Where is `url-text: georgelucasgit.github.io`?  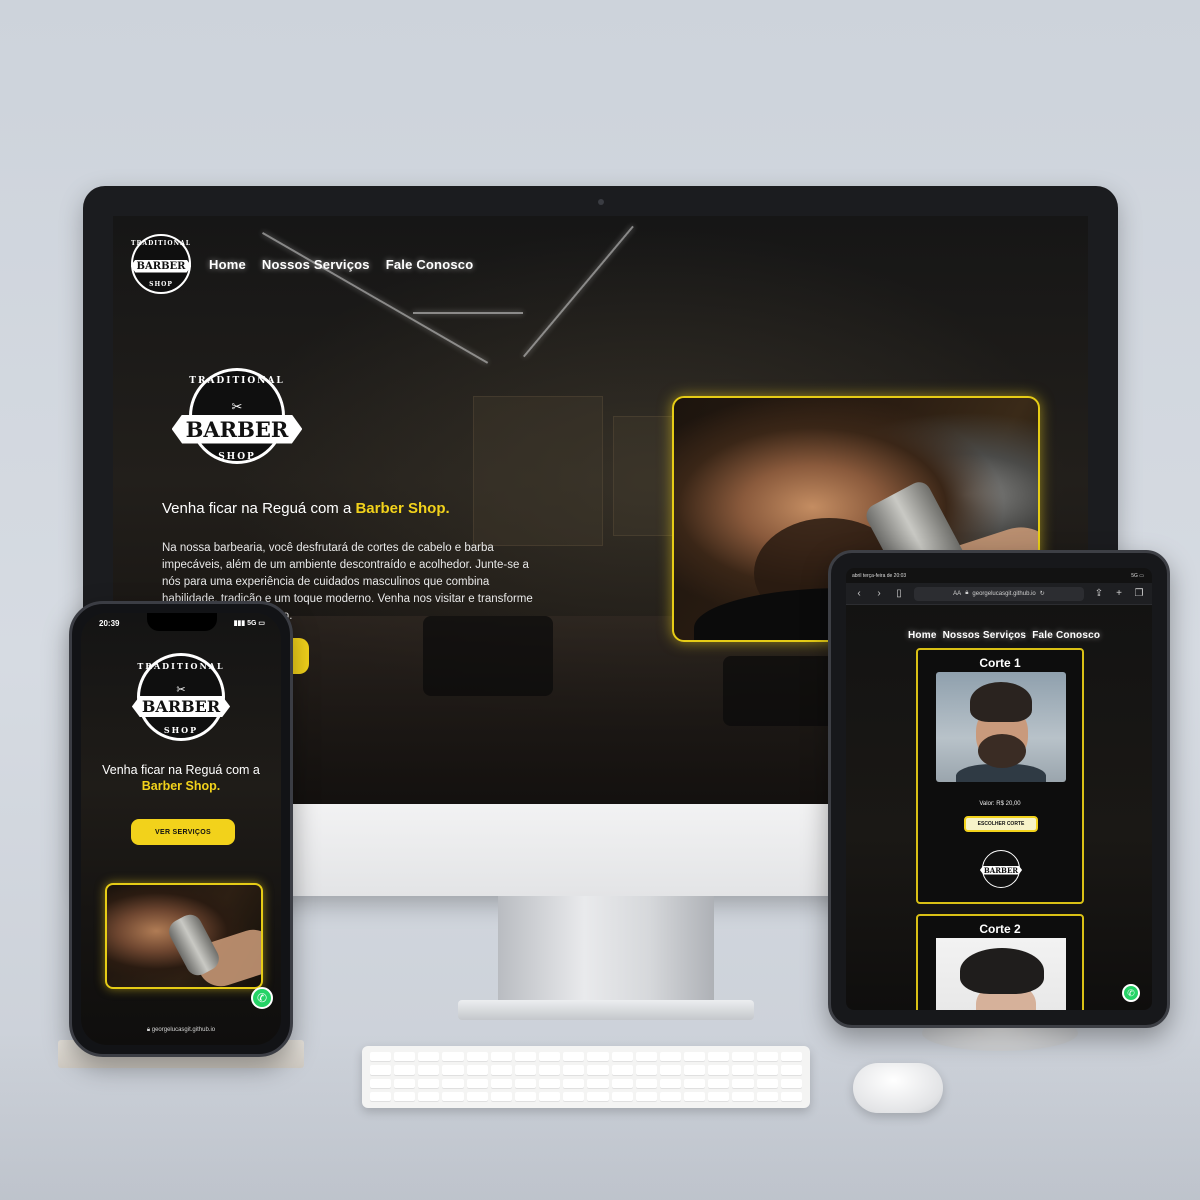
url-text: georgelucasgit.github.io is located at coordinates (183, 1030).